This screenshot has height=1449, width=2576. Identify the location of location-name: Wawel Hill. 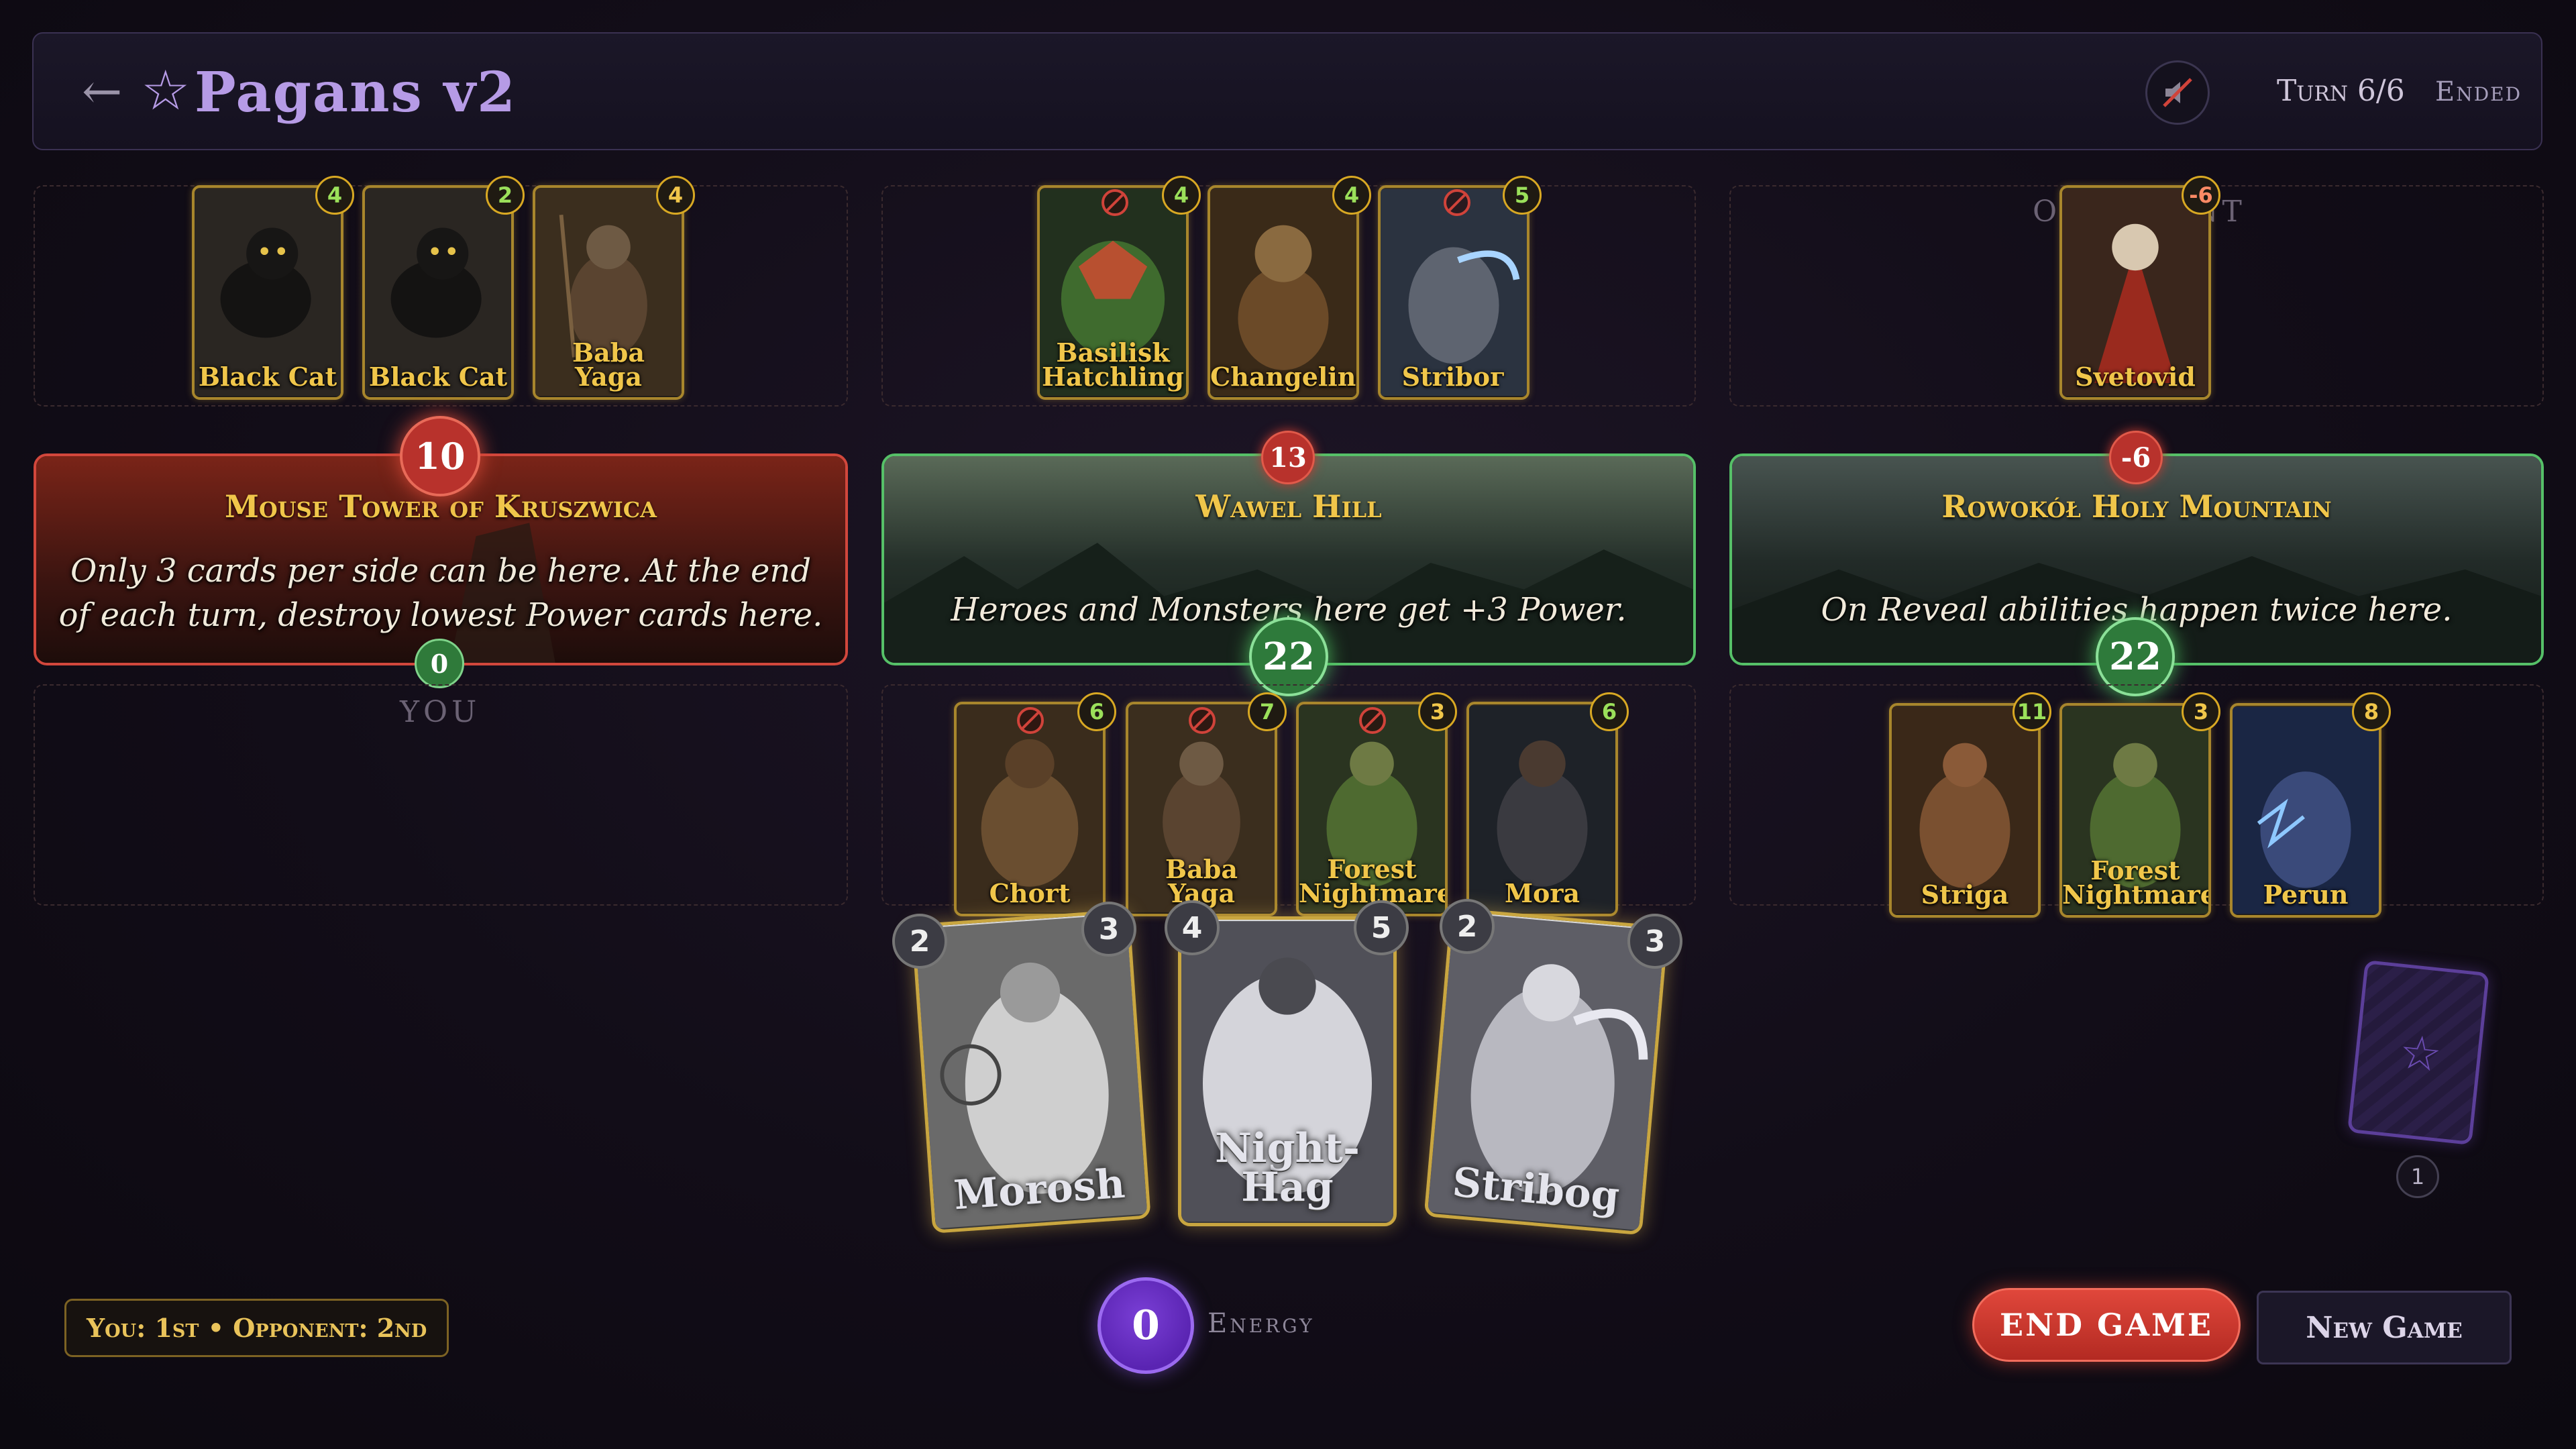
(1288, 506).